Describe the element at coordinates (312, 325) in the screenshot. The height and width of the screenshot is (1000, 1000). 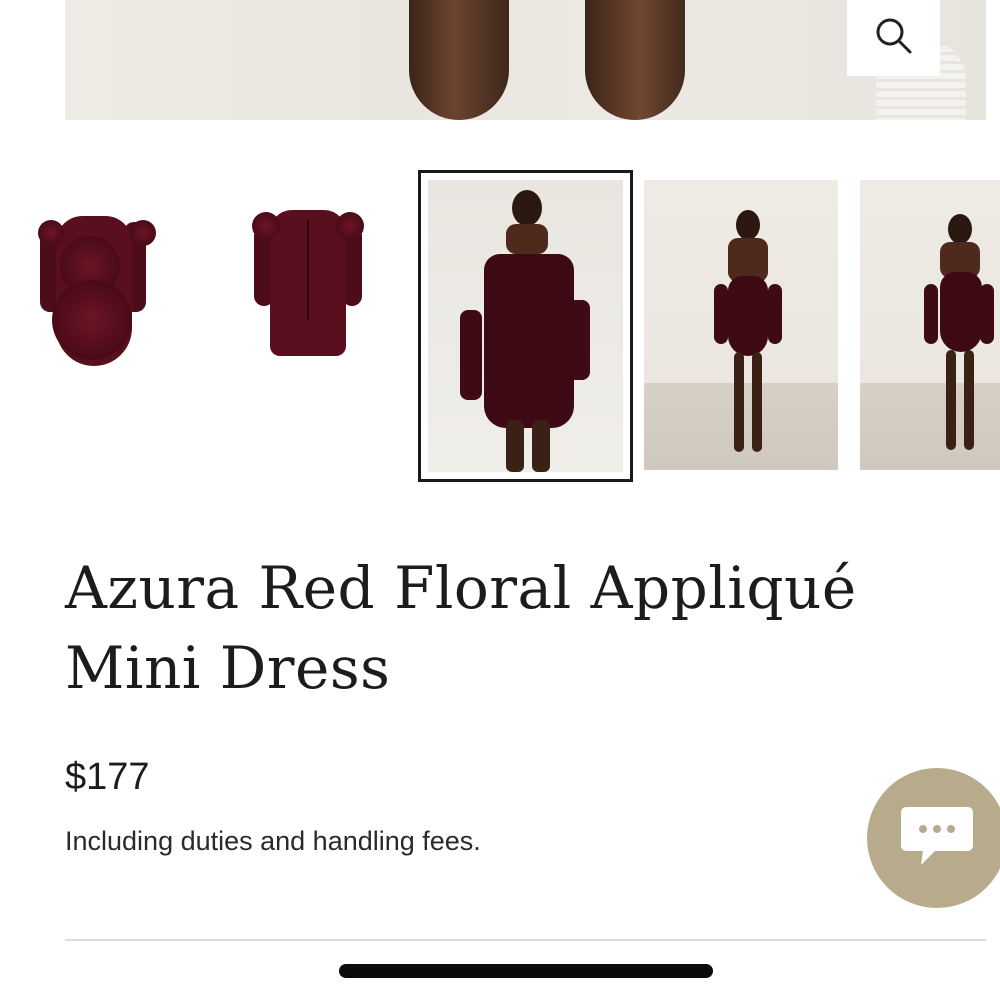
I see `thumbnail-dress-back` at that location.